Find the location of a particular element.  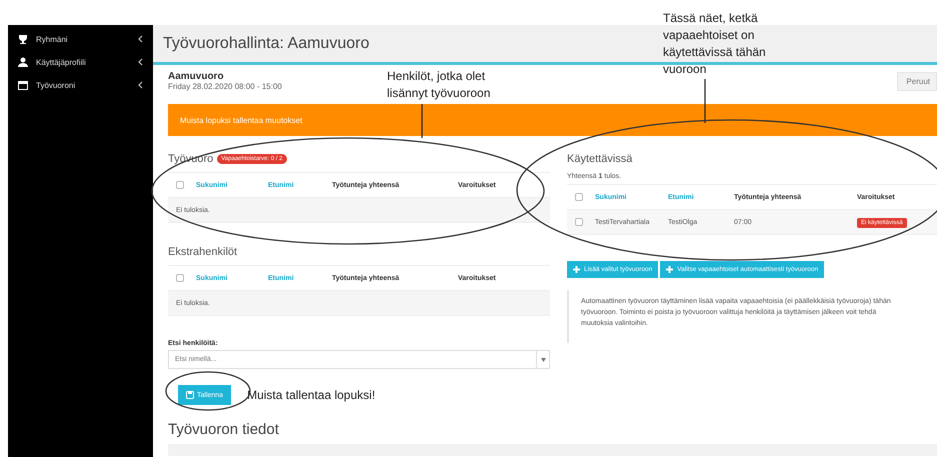

section-title: Ekstrahenkilöt is located at coordinates (203, 252).